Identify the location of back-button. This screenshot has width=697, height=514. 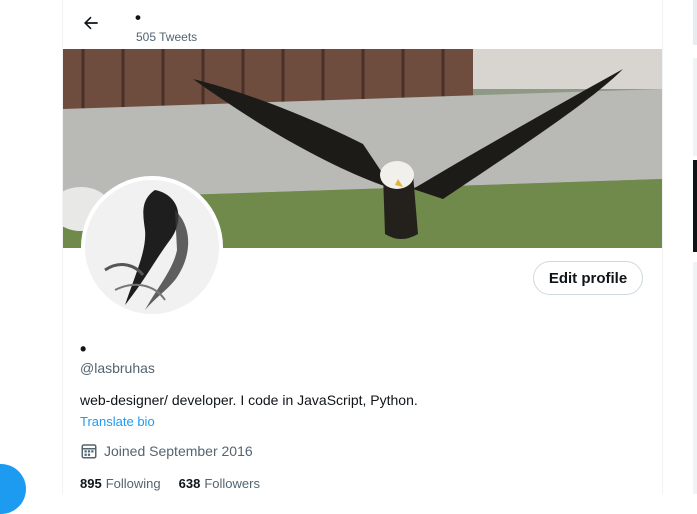
(91, 23).